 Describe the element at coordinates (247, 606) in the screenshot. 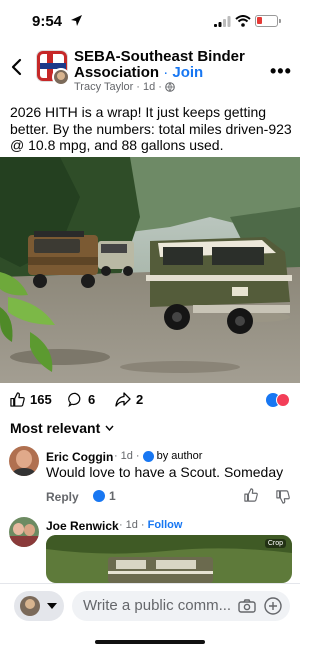

I see `camera-icon` at that location.